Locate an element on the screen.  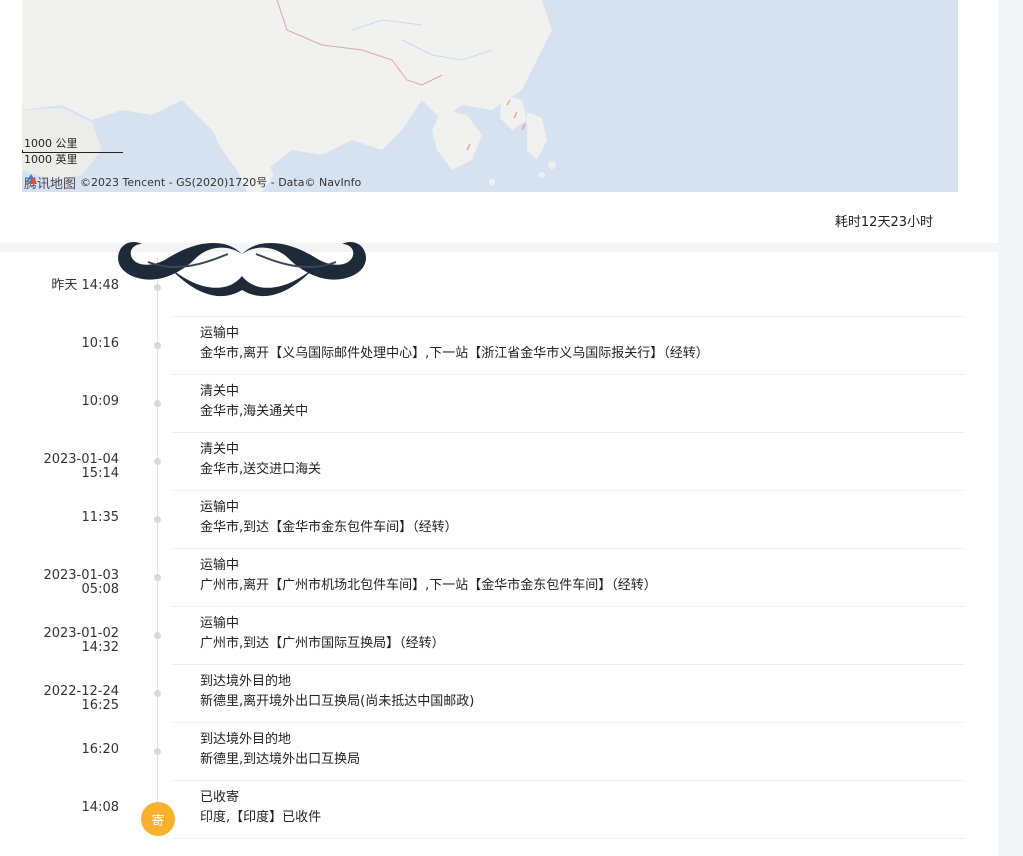
tencent-map-logo-icon is located at coordinates (31, 179).